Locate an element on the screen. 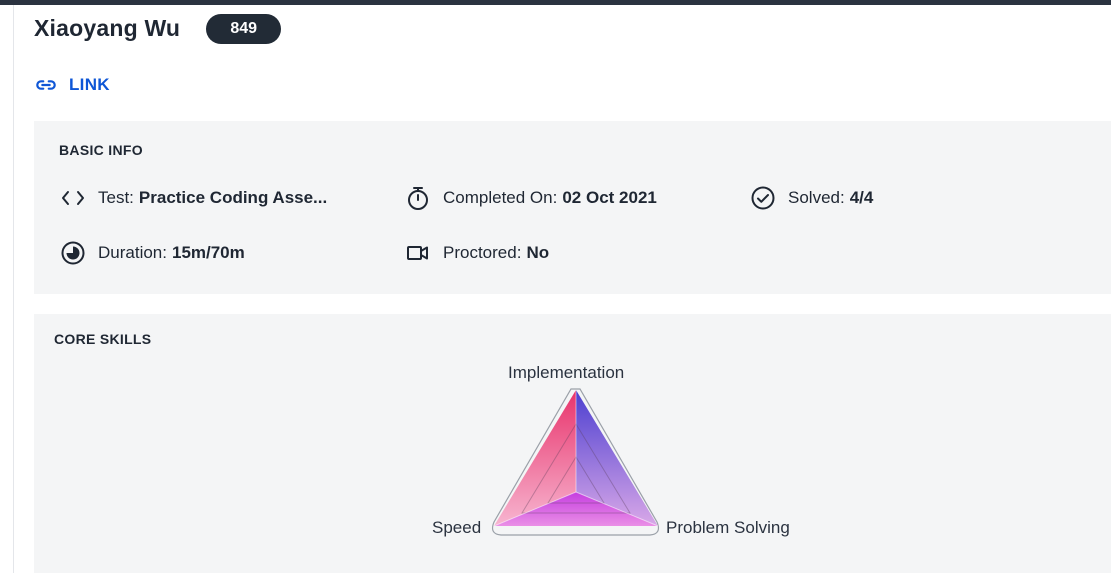  candidate-header: Xiaoyang Wu 849 is located at coordinates (158, 28).